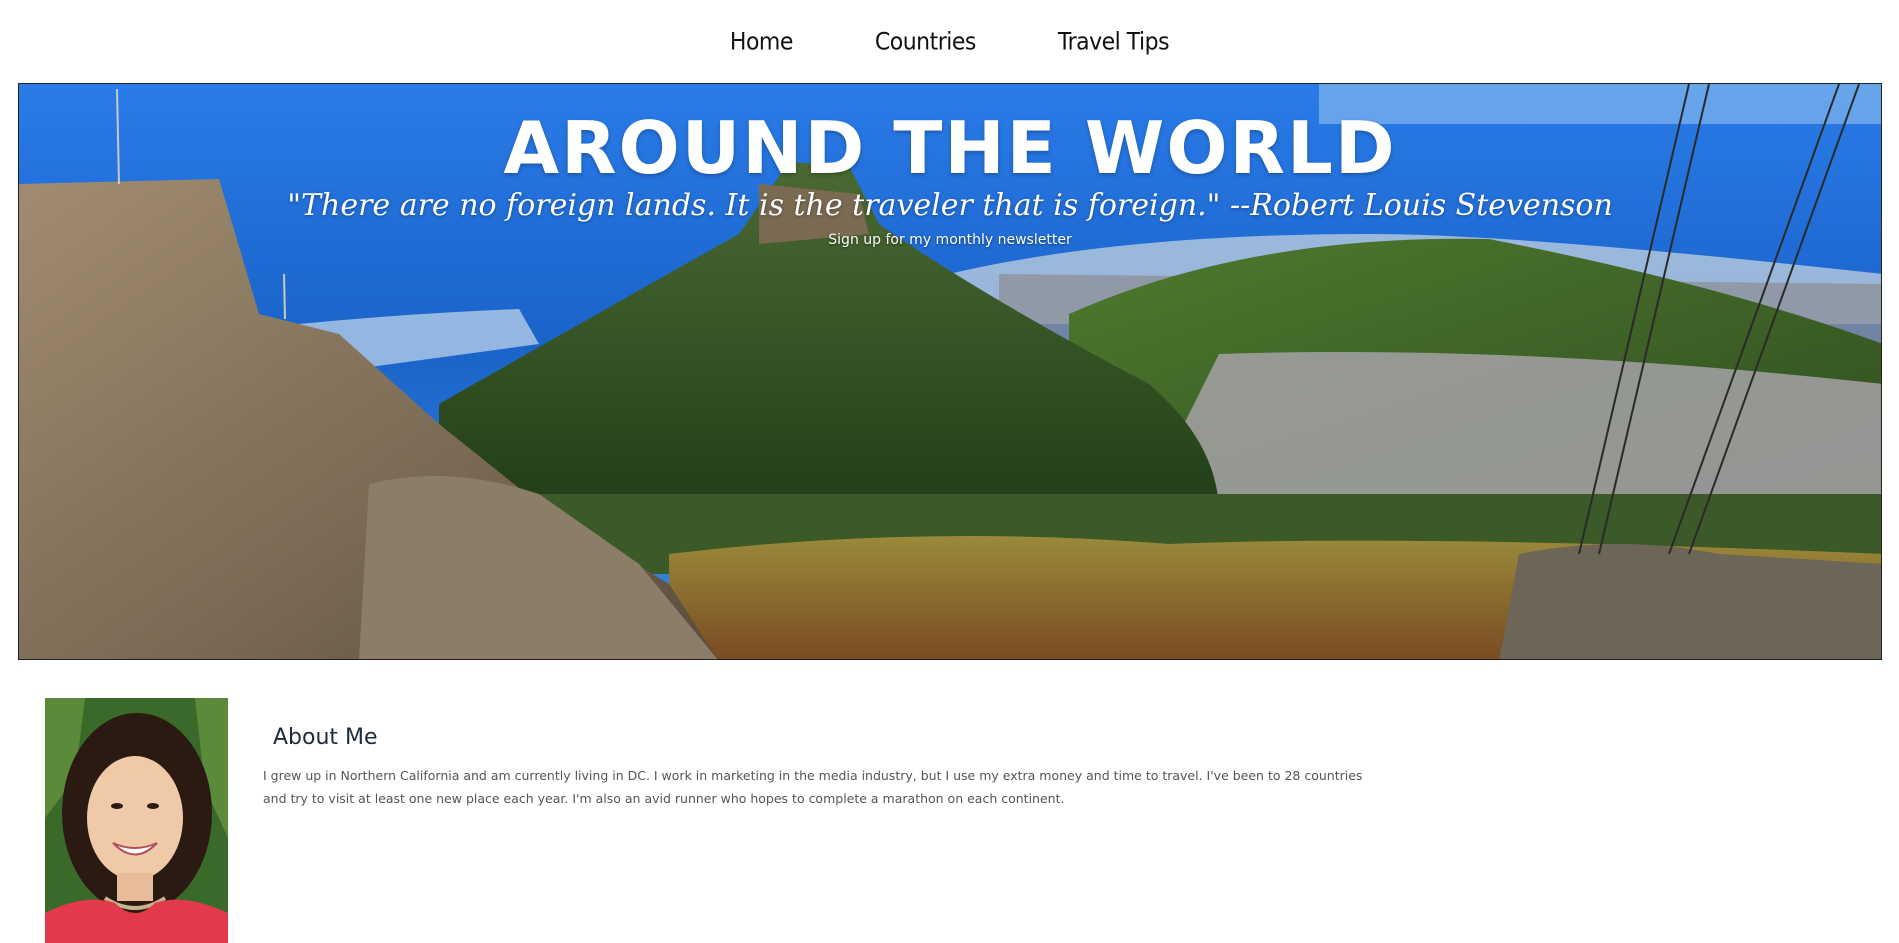 This screenshot has height=943, width=1899. I want to click on avatar, so click(136, 820).